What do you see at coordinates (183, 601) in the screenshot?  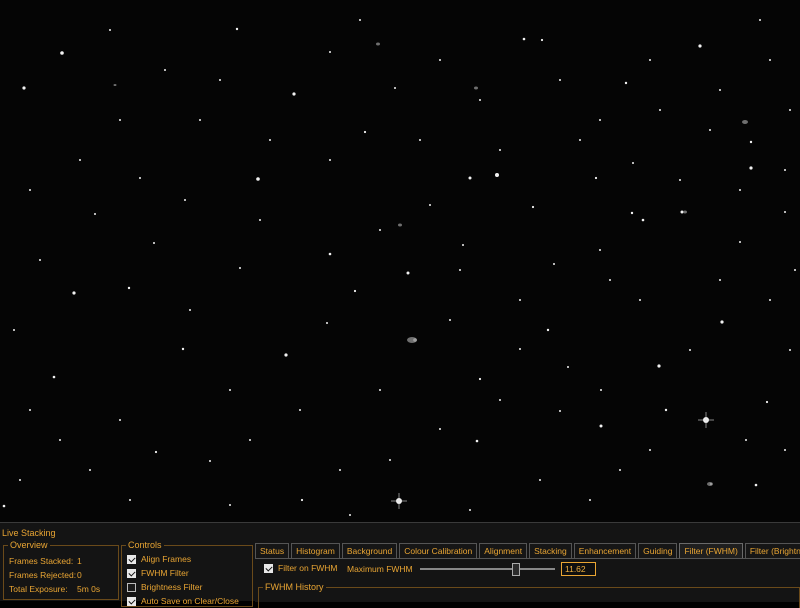 I see `auto-save-option: Auto Save on Clear/Close` at bounding box center [183, 601].